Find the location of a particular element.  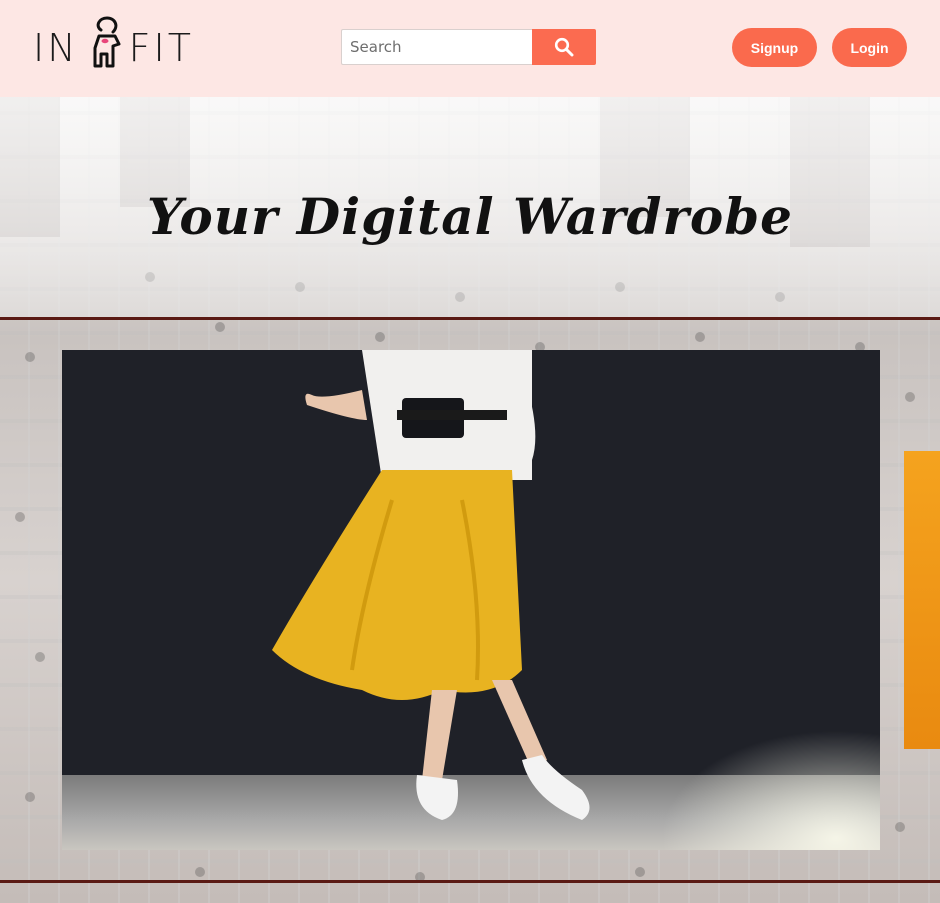

search-bar is located at coordinates (469, 47).